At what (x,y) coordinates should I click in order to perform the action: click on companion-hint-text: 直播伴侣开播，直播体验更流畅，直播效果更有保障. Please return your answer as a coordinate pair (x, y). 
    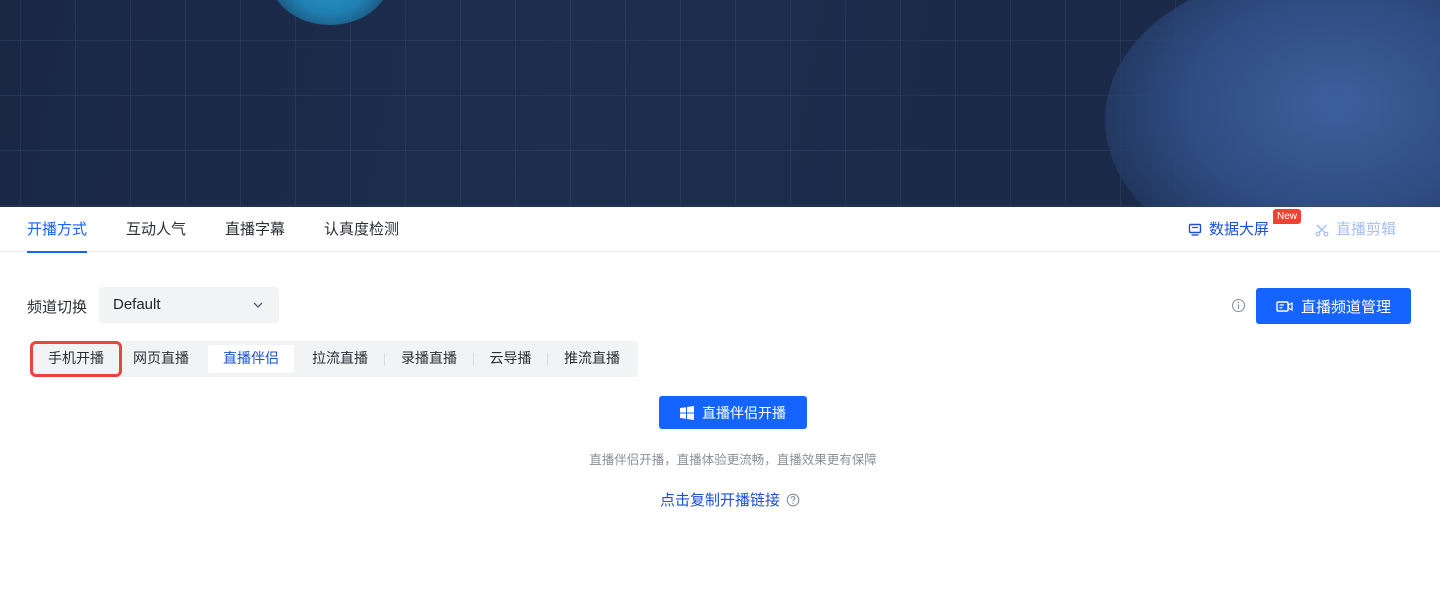
    Looking at the image, I should click on (733, 459).